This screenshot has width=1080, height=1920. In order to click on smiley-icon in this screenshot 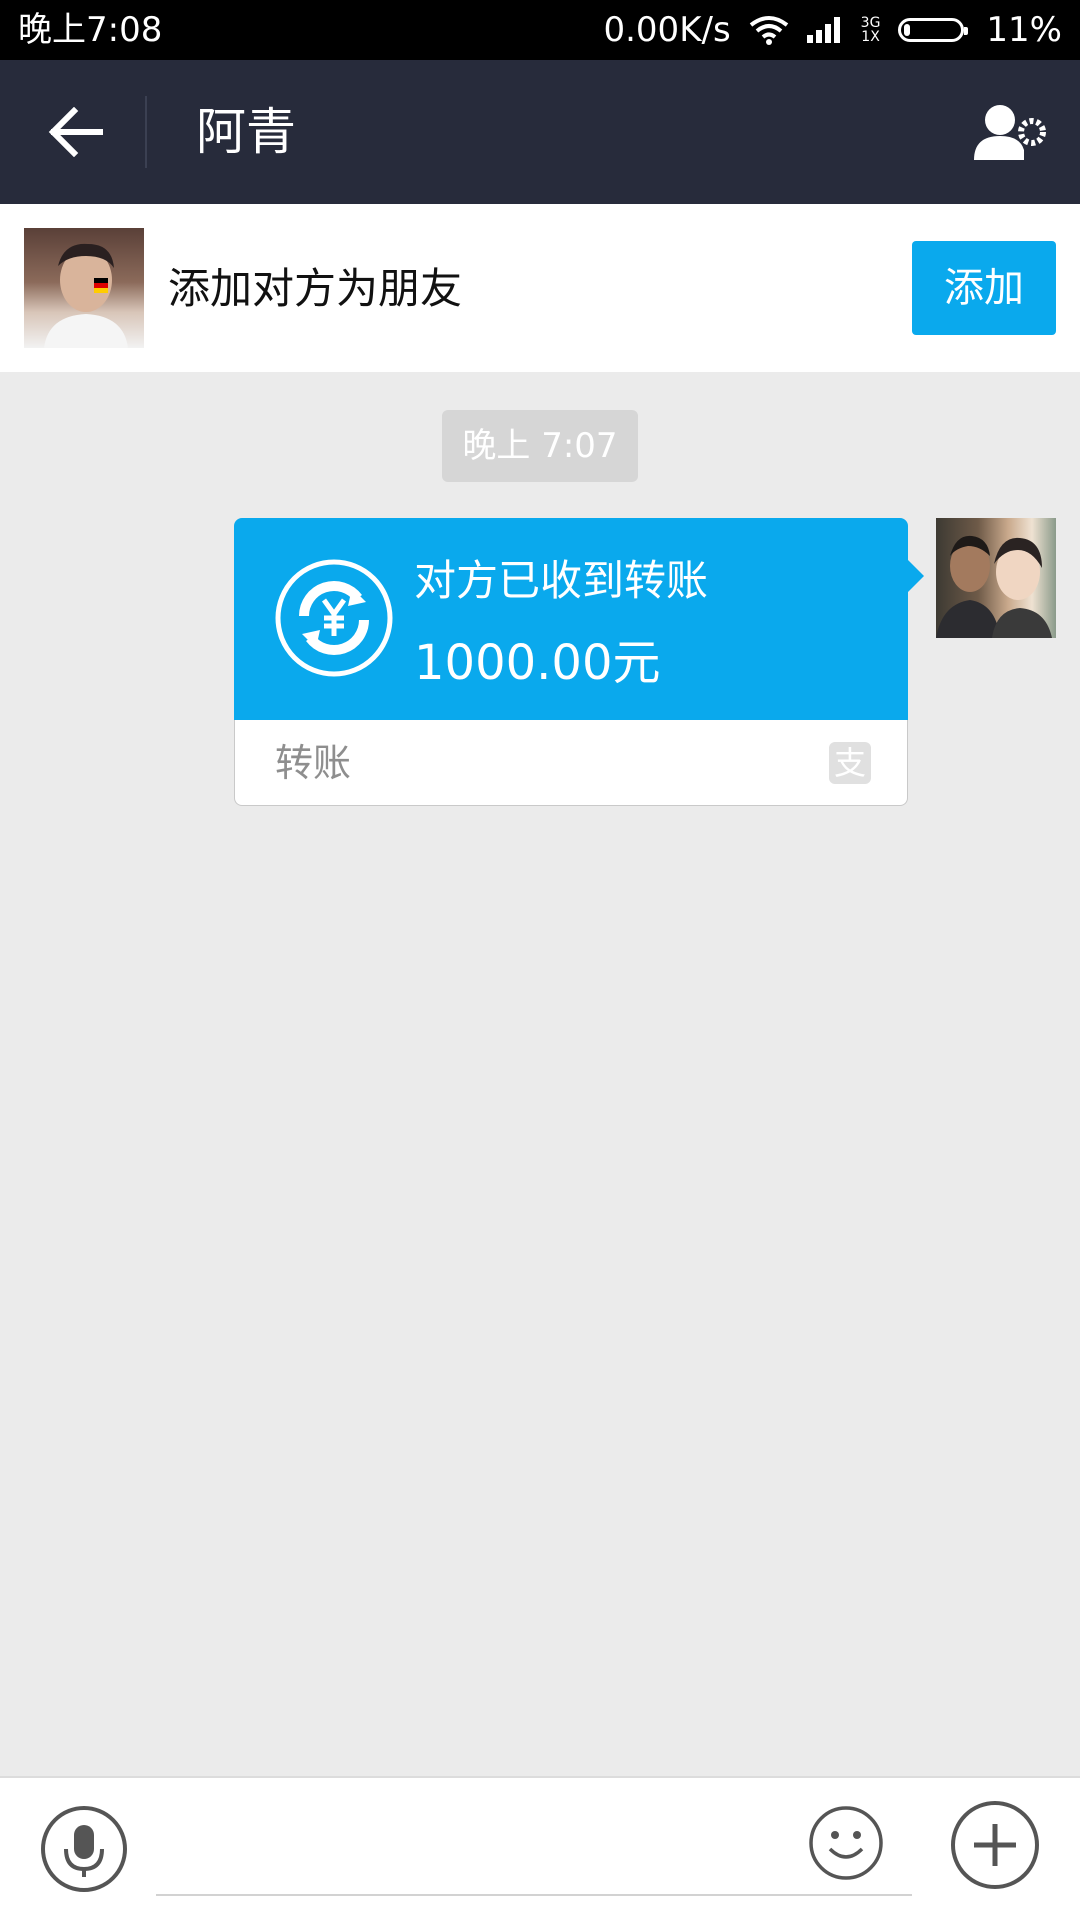, I will do `click(846, 1843)`.